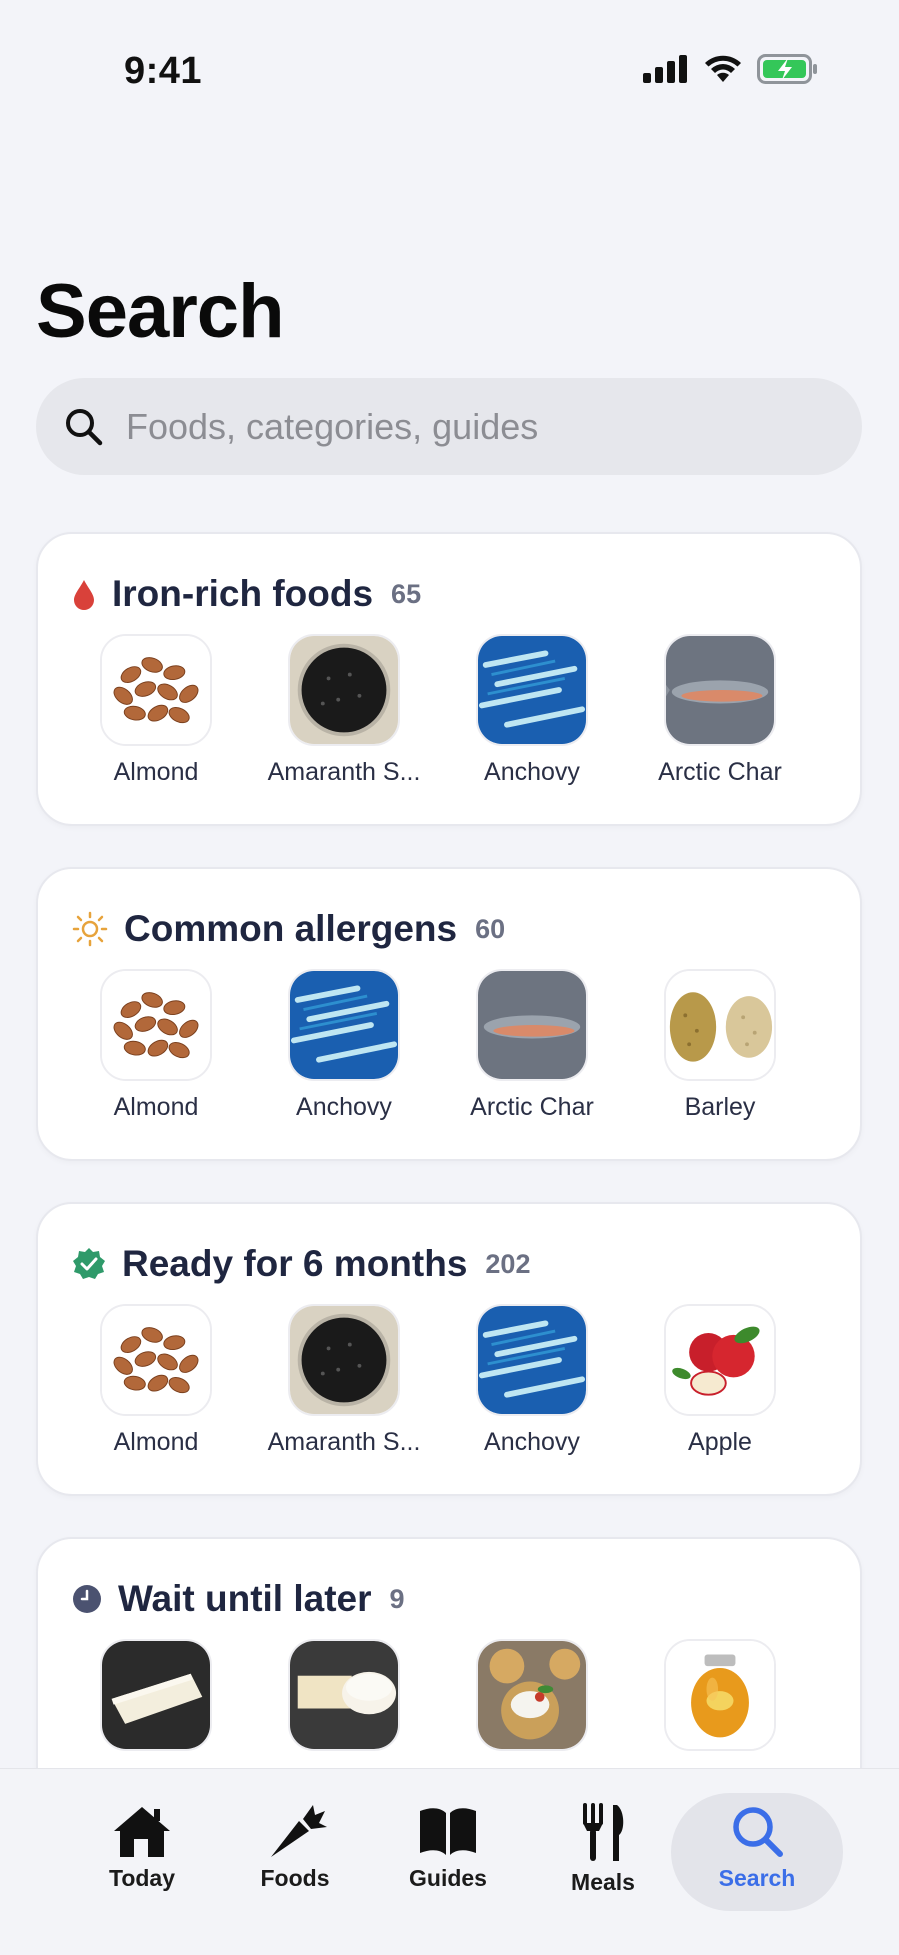  I want to click on food-item-honey, so click(720, 1695).